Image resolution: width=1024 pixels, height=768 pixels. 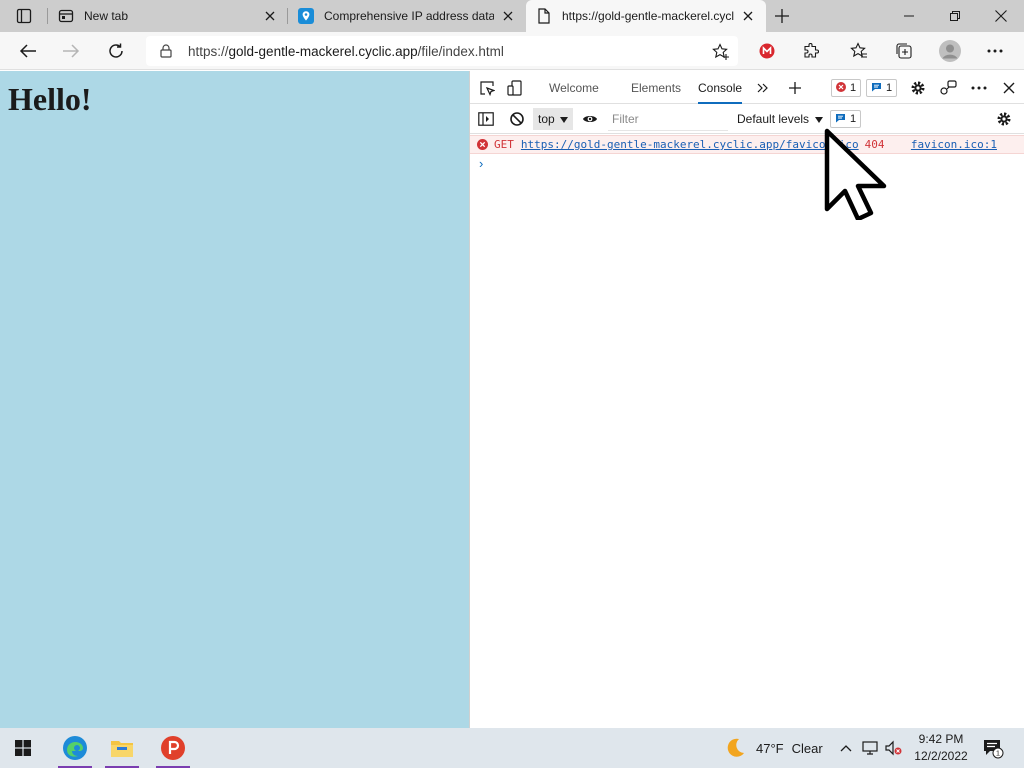 What do you see at coordinates (904, 51) in the screenshot?
I see `collections-icon` at bounding box center [904, 51].